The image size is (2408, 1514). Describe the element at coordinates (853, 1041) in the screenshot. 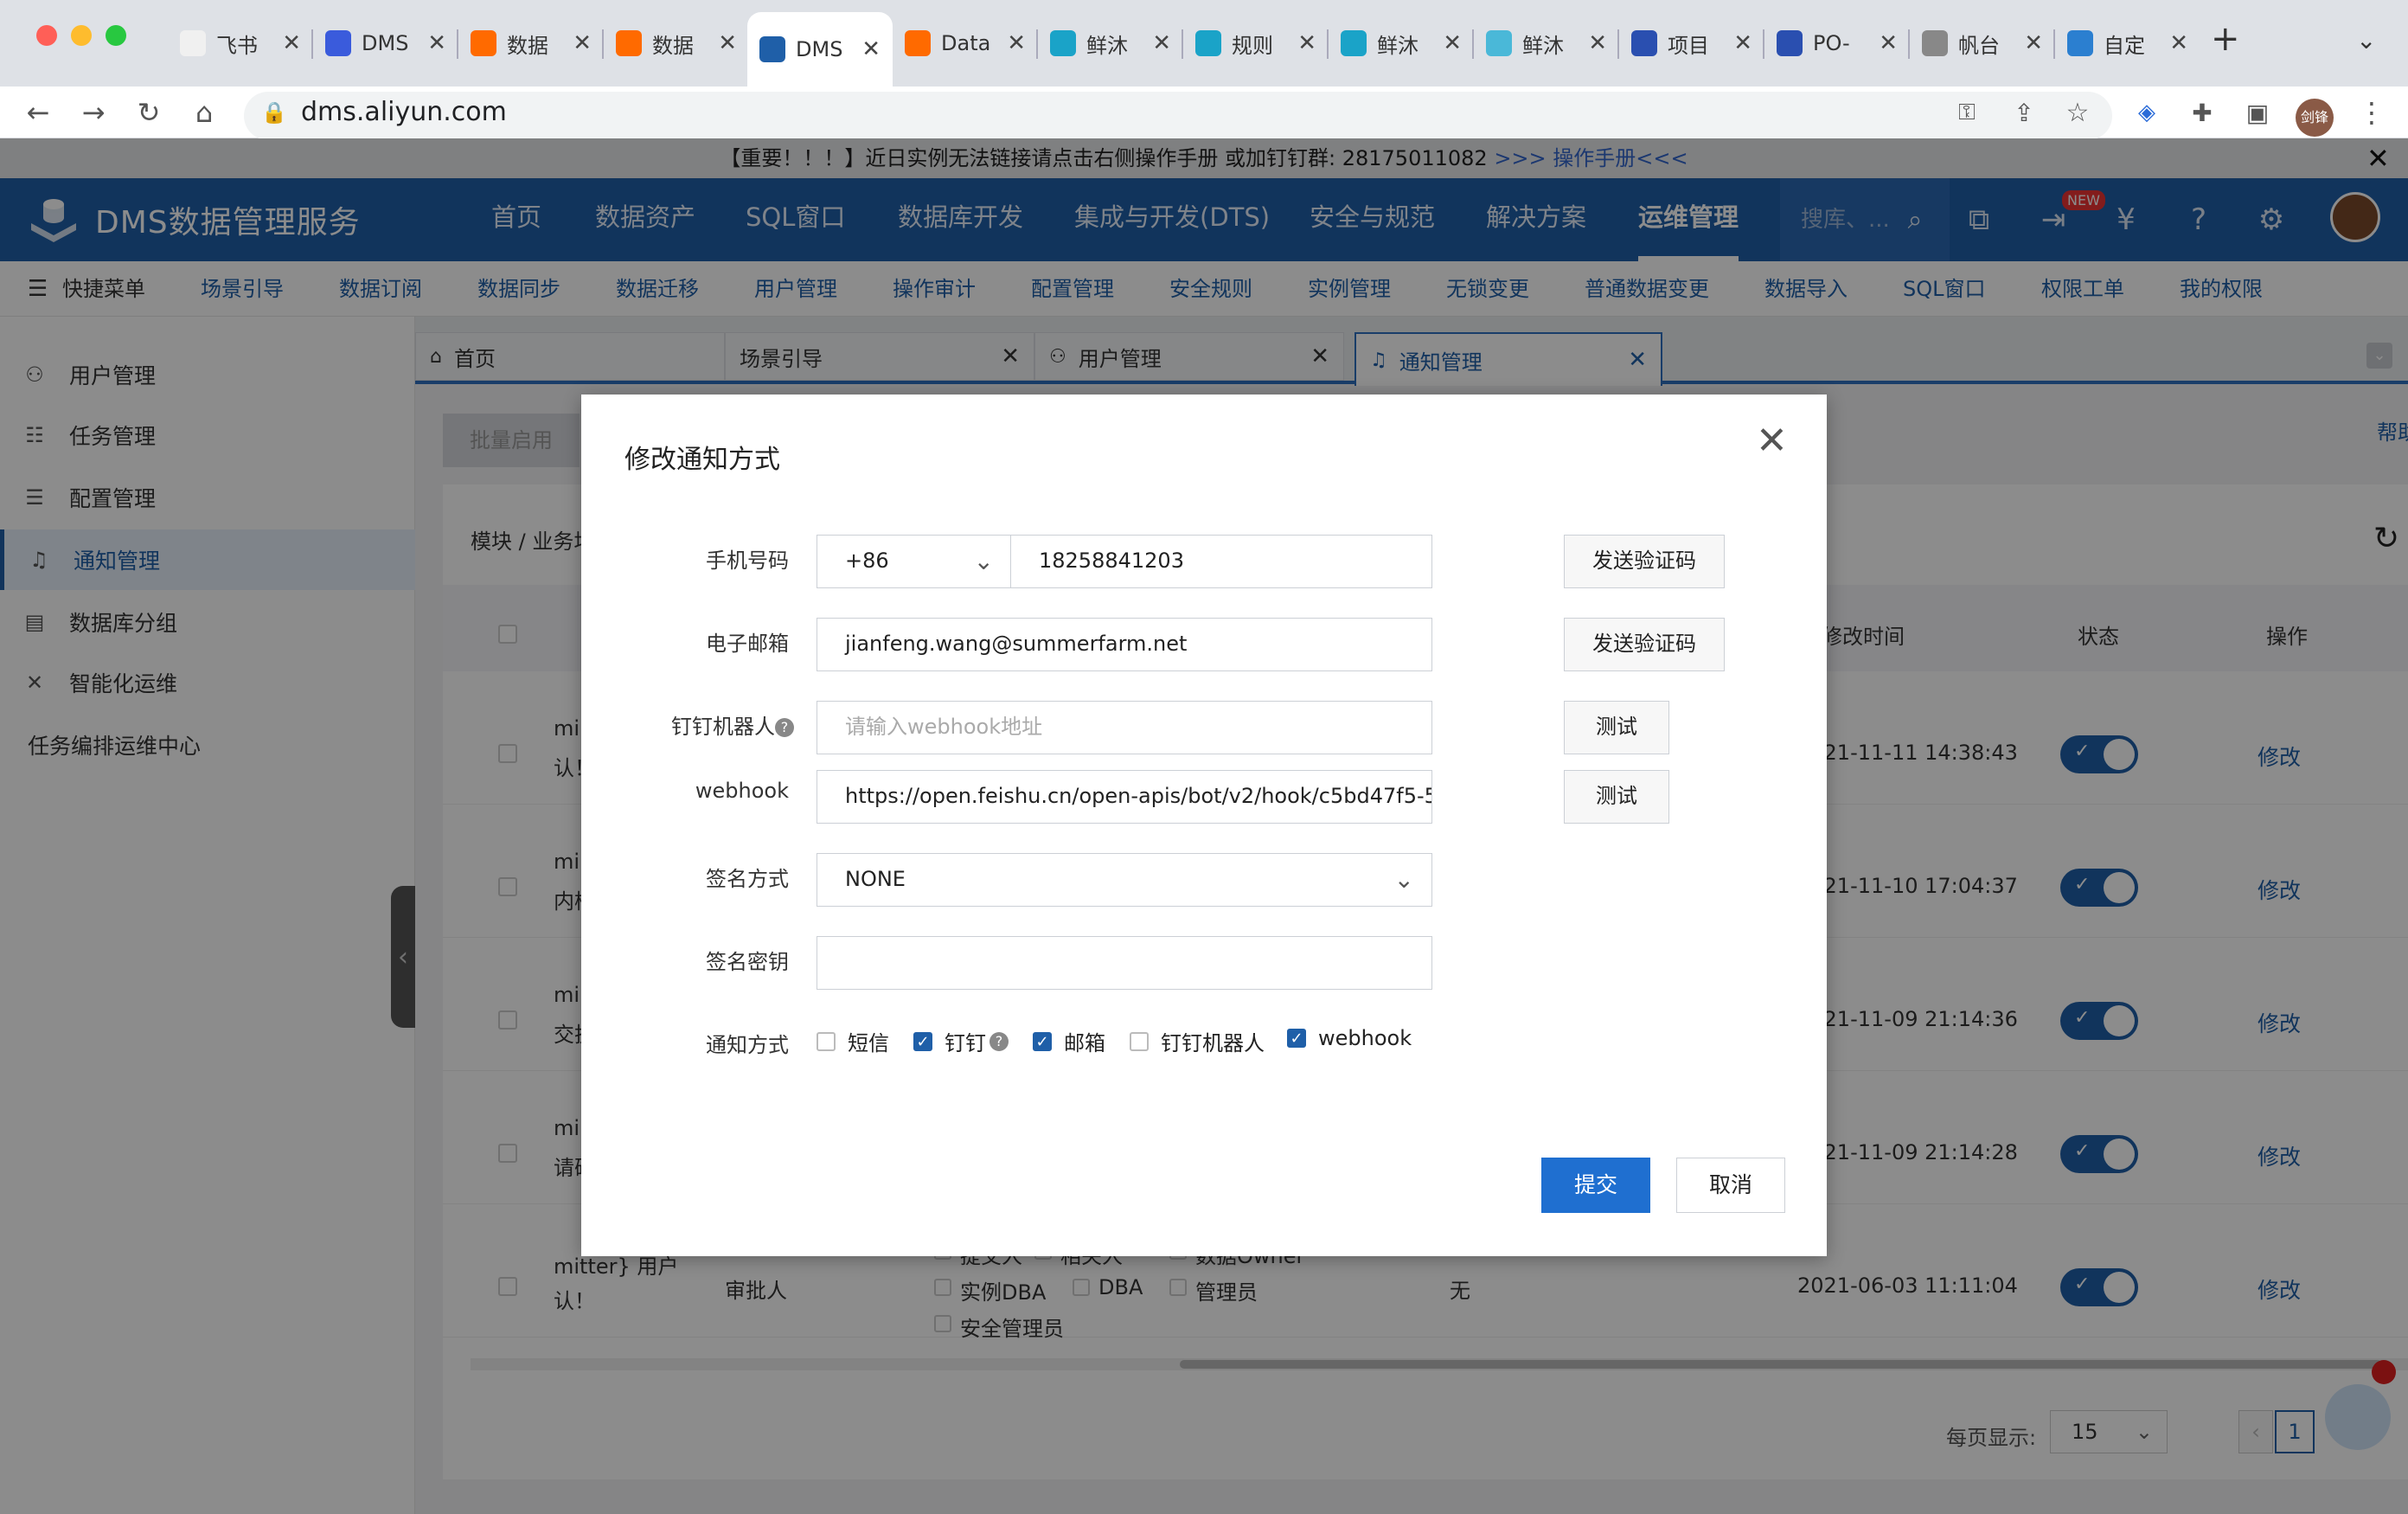

I see `notify-option: 短信` at that location.